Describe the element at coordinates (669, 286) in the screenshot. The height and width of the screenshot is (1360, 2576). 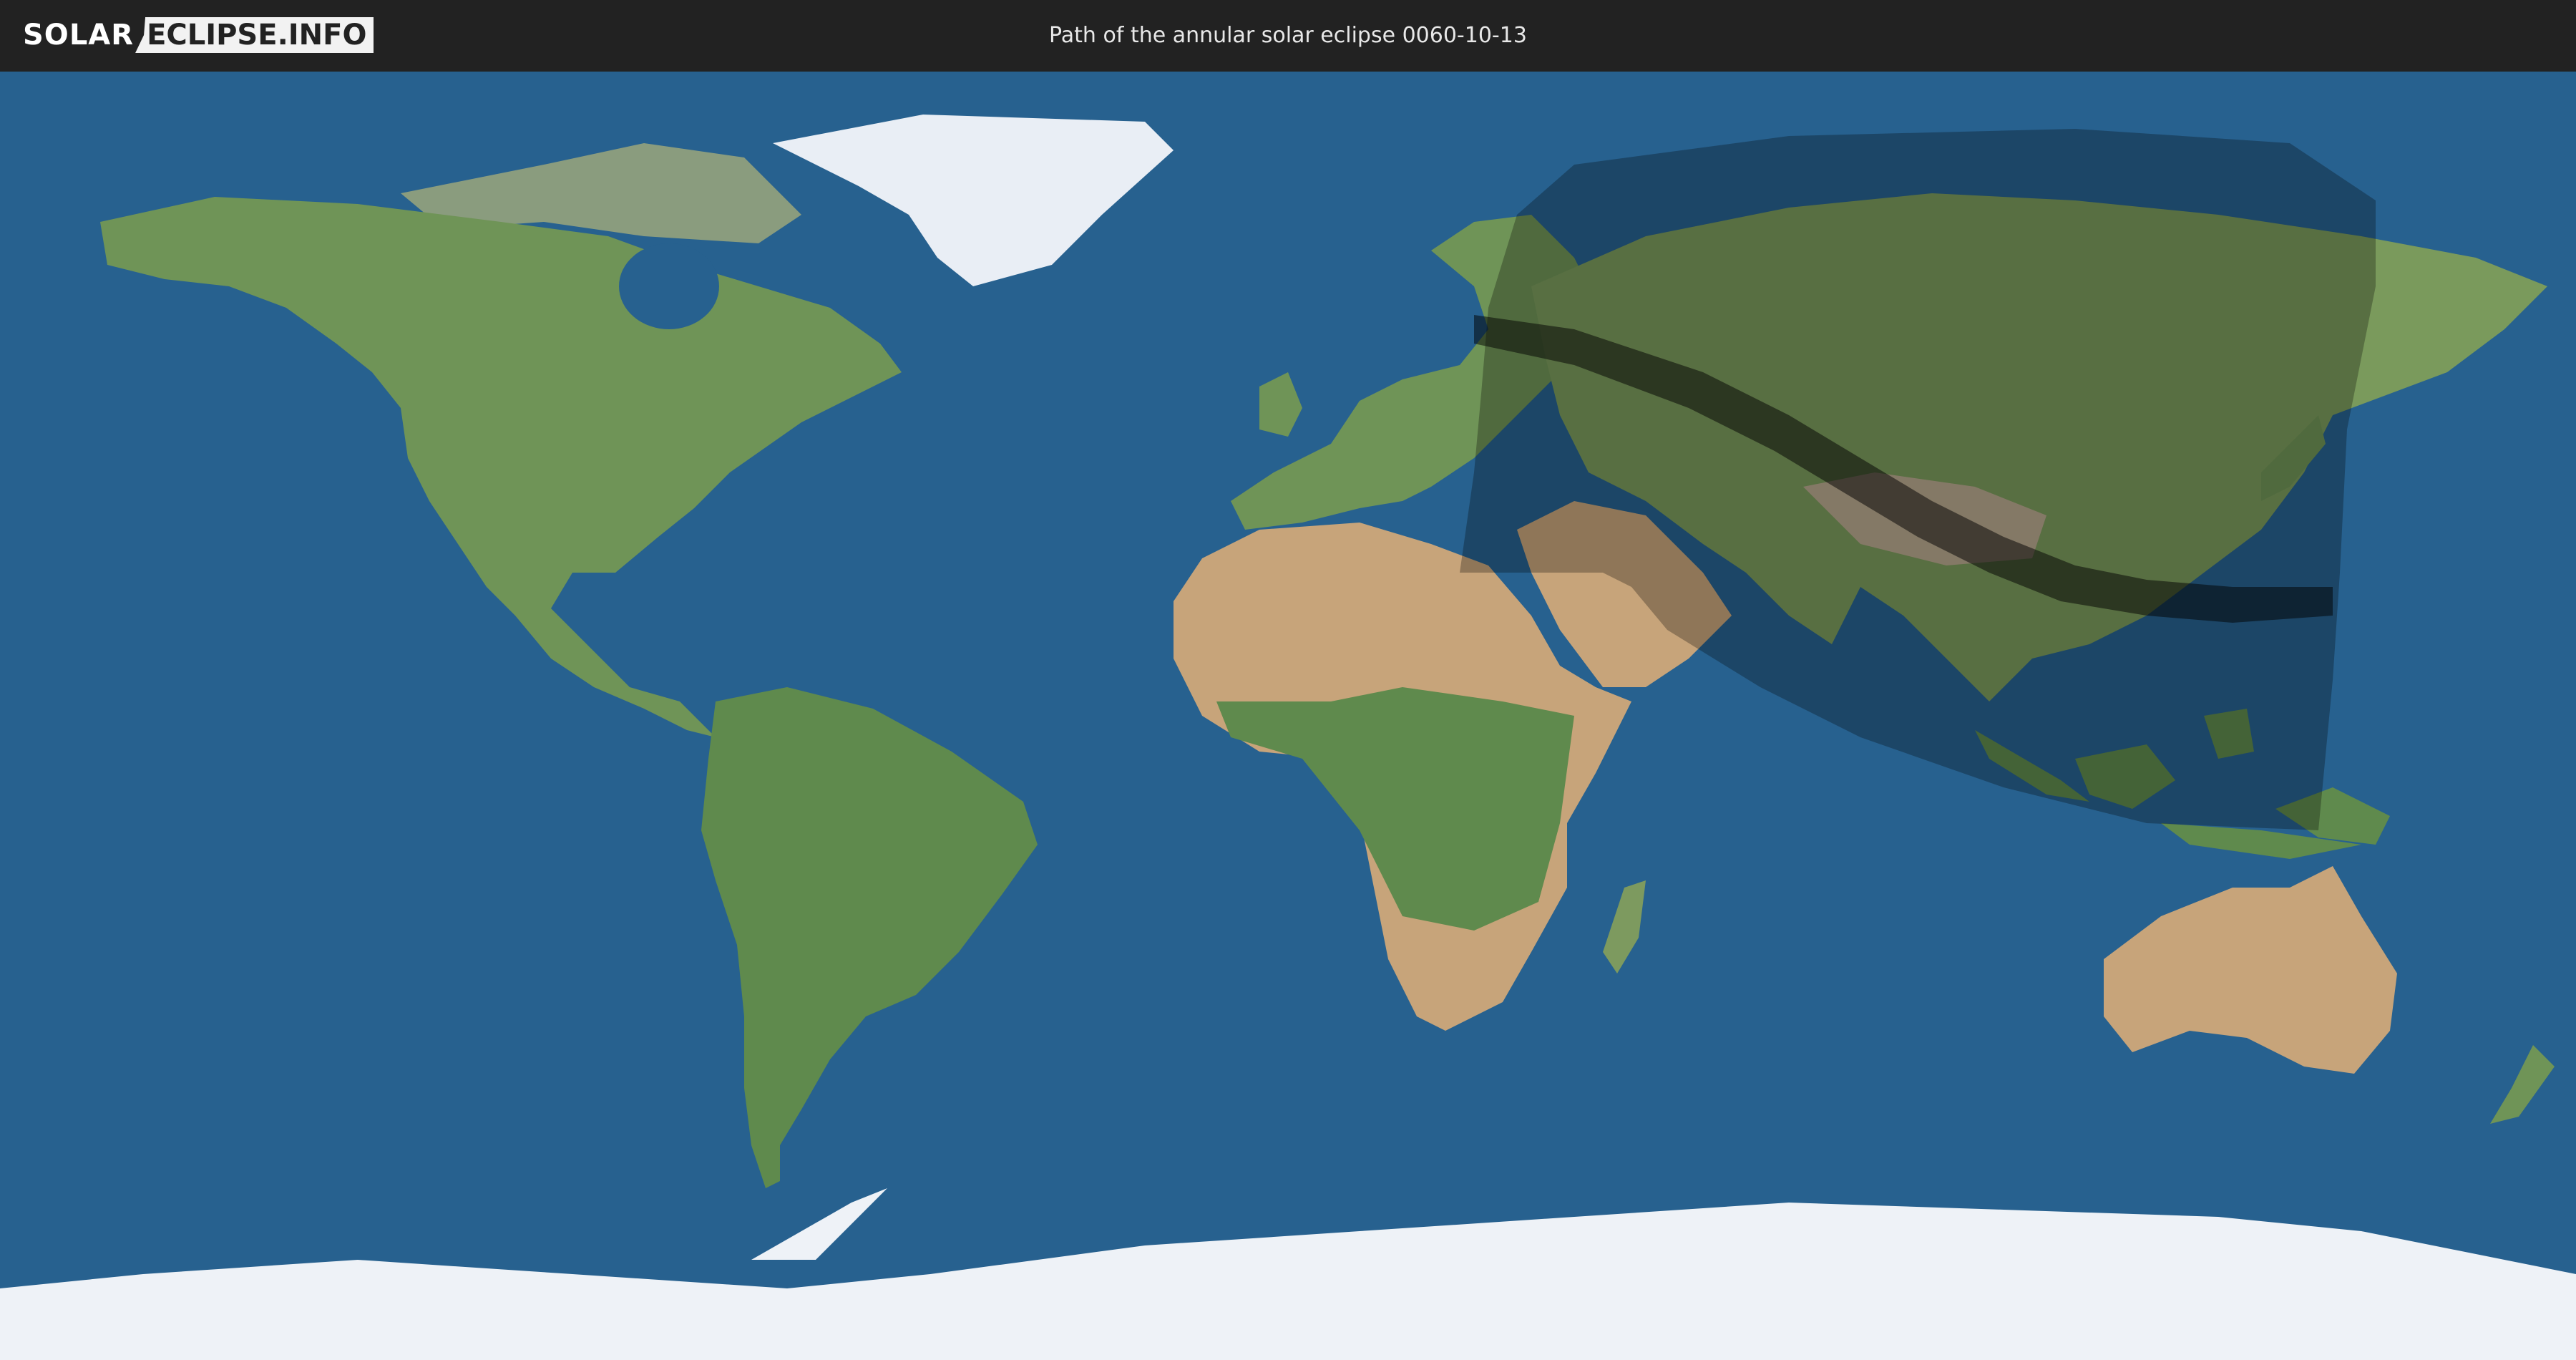
I see `hudson-bay` at that location.